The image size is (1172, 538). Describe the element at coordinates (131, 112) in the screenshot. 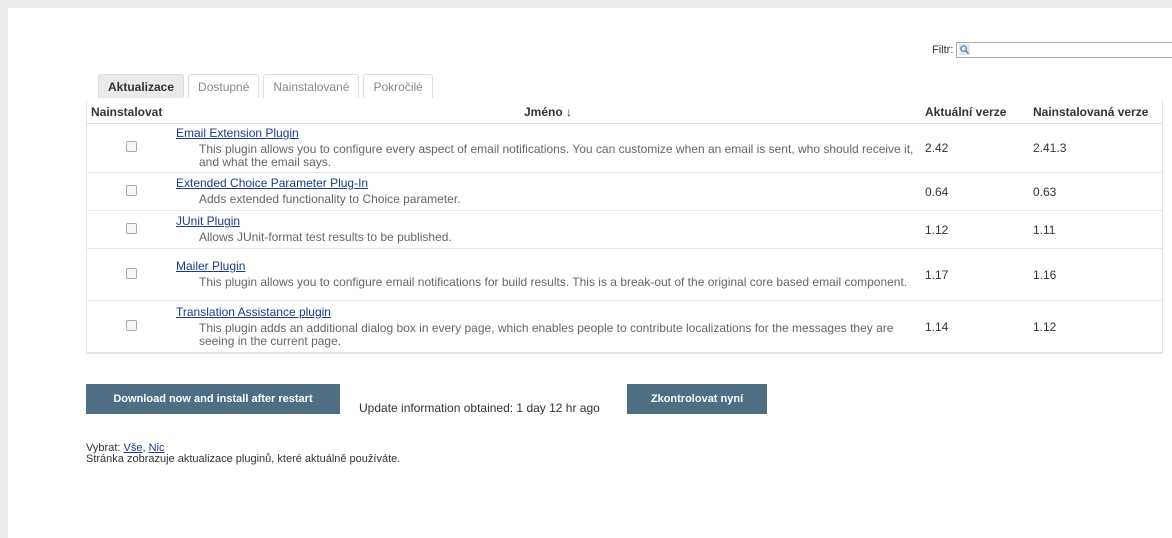

I see `column-header-install: Nainstalovat` at that location.